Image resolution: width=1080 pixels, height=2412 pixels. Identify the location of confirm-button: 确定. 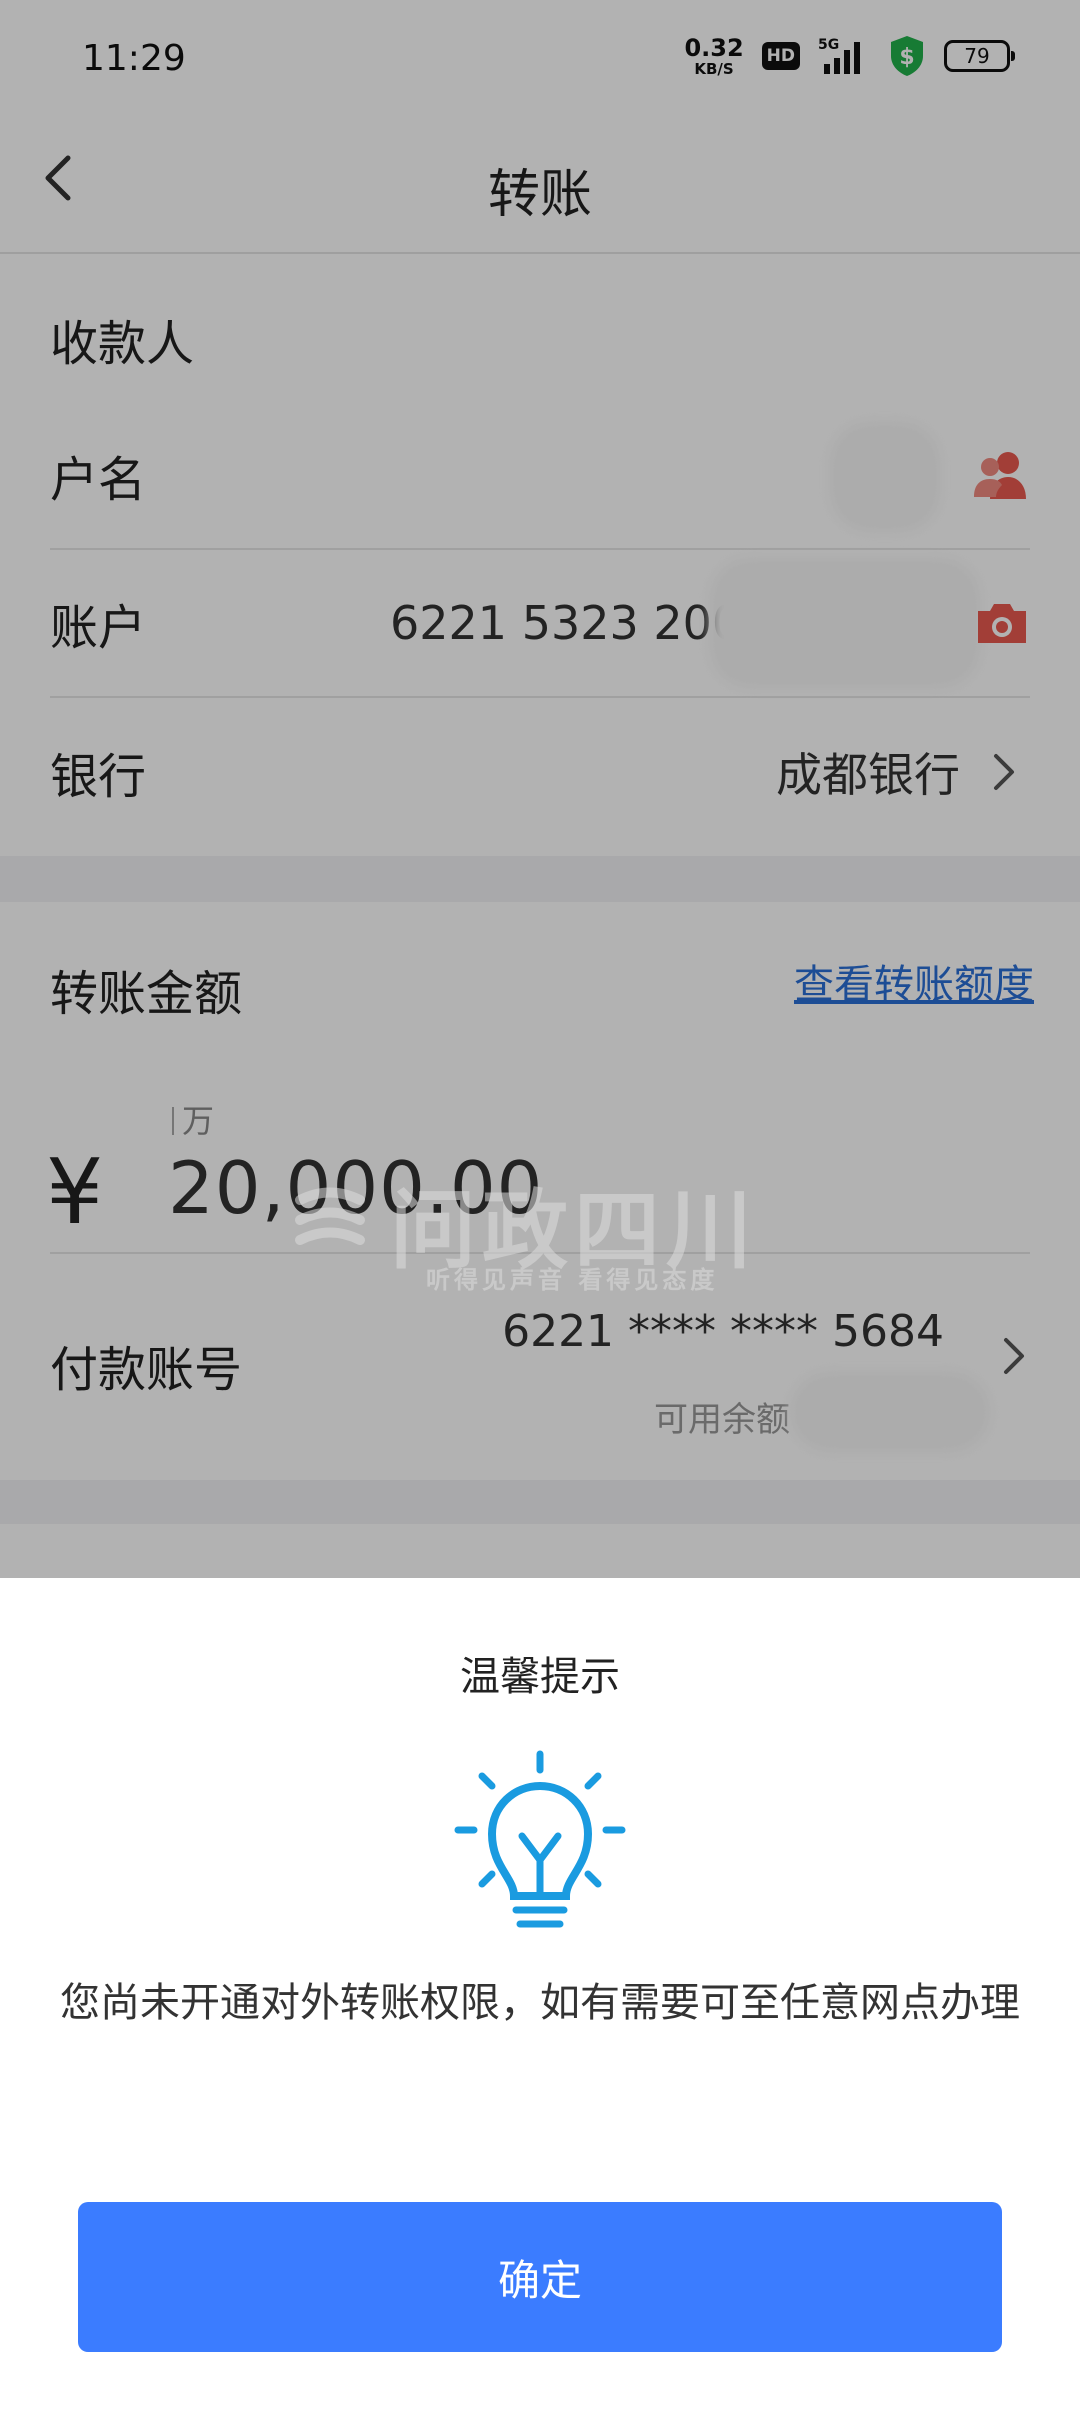
(540, 2277).